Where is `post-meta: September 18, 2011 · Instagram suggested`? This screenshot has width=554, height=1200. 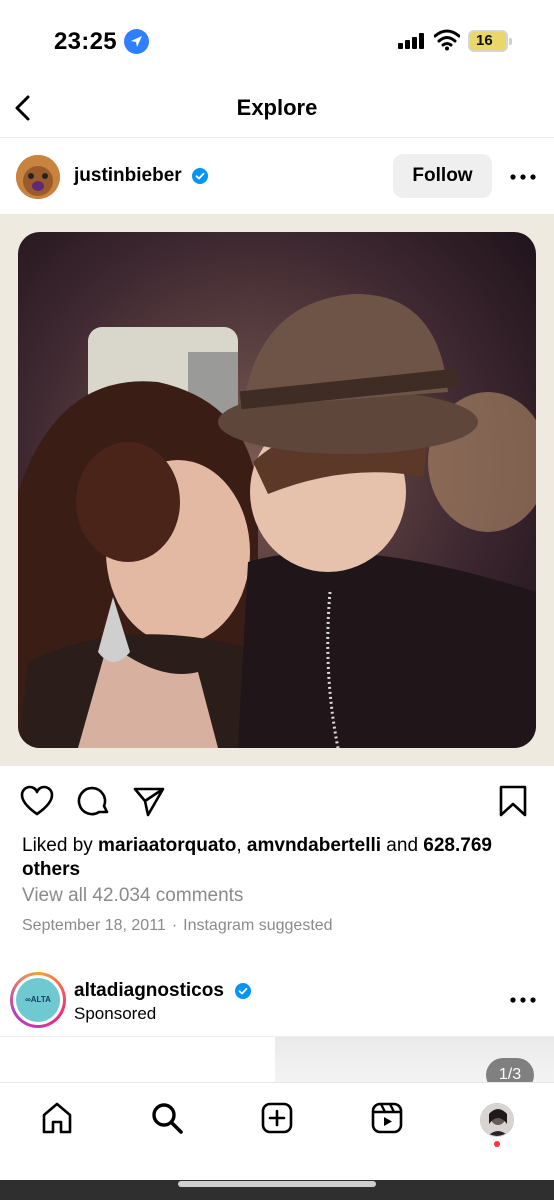 post-meta: September 18, 2011 · Instagram suggested is located at coordinates (177, 926).